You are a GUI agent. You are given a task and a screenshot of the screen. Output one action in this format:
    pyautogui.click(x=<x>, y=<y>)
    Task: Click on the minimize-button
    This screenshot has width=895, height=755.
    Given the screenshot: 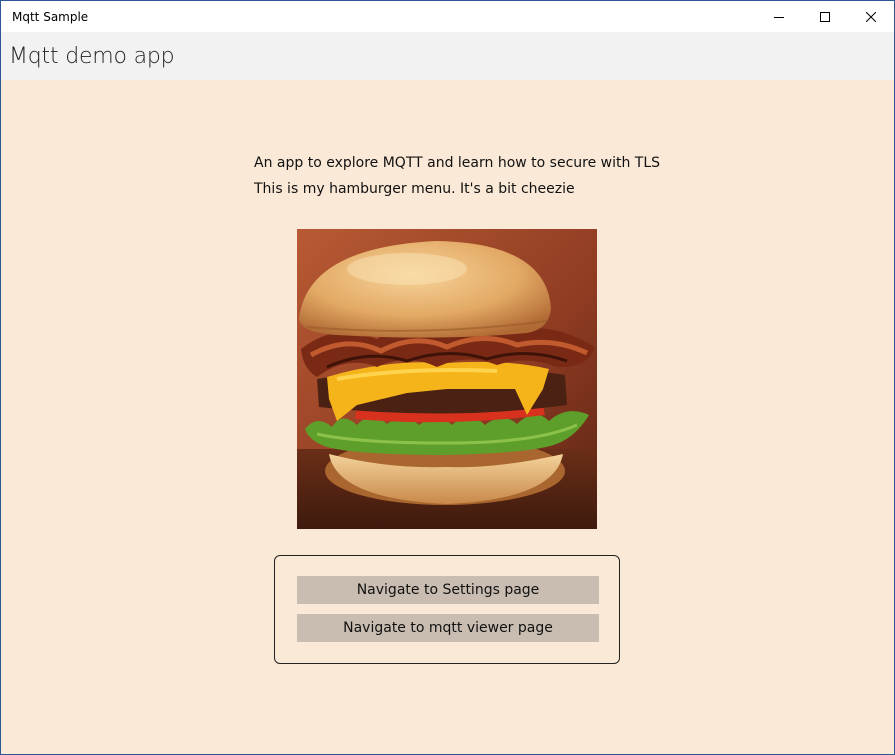 What is the action you would take?
    pyautogui.click(x=779, y=16)
    